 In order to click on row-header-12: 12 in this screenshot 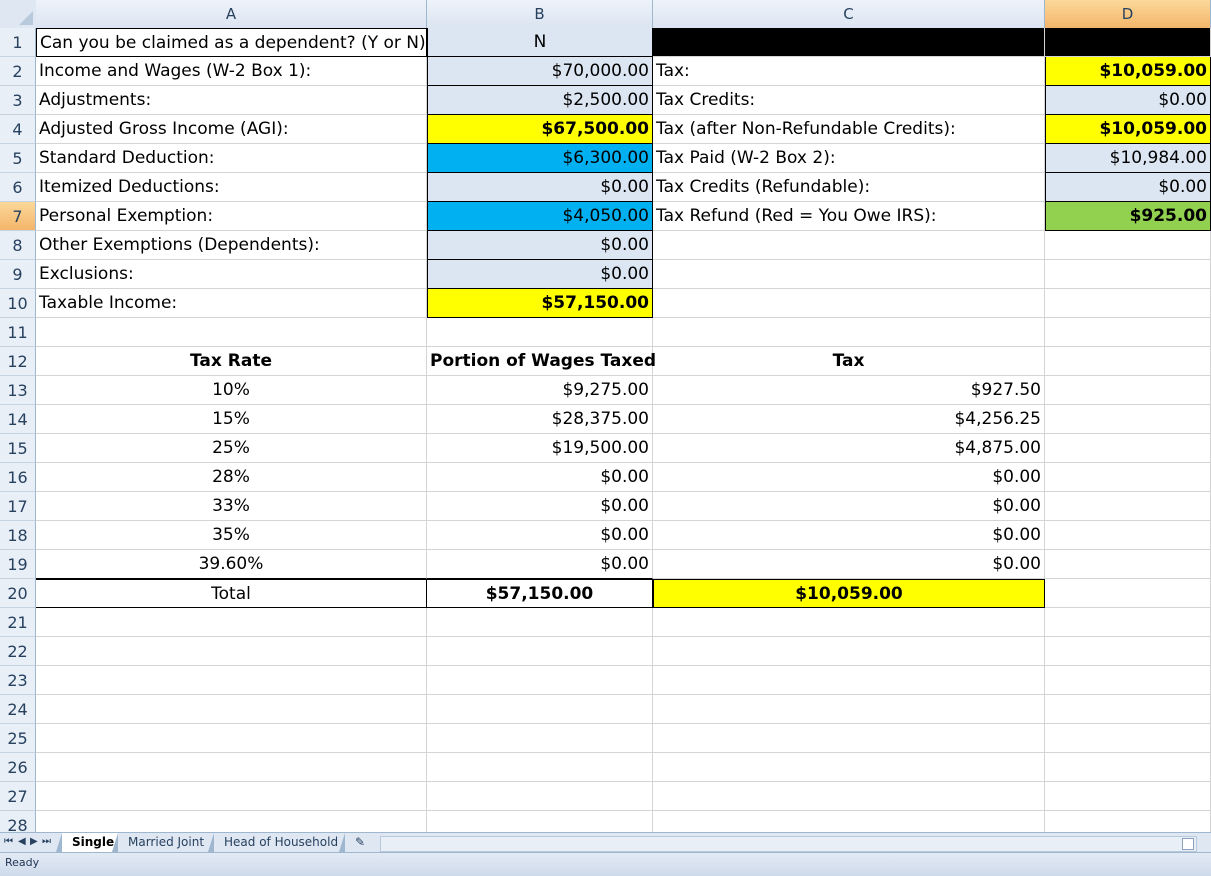, I will do `click(18, 361)`.